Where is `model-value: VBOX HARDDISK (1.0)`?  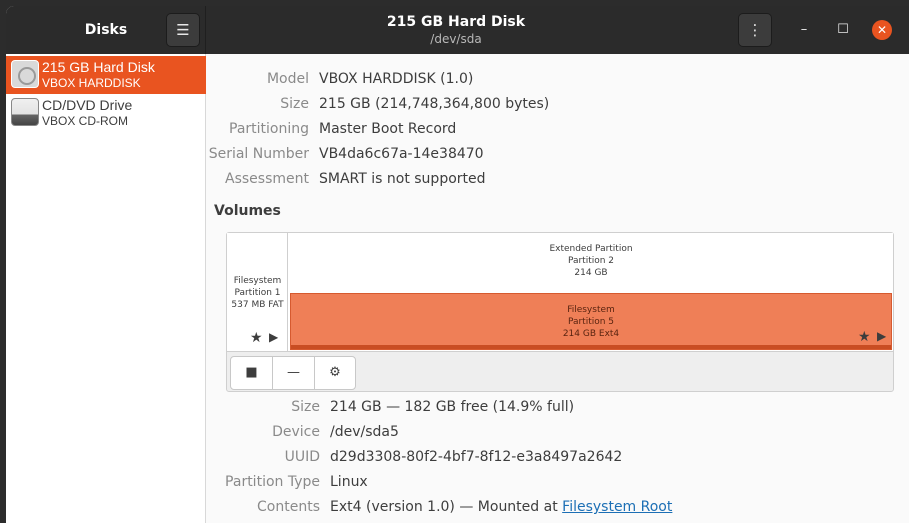 model-value: VBOX HARDDISK (1.0) is located at coordinates (396, 79).